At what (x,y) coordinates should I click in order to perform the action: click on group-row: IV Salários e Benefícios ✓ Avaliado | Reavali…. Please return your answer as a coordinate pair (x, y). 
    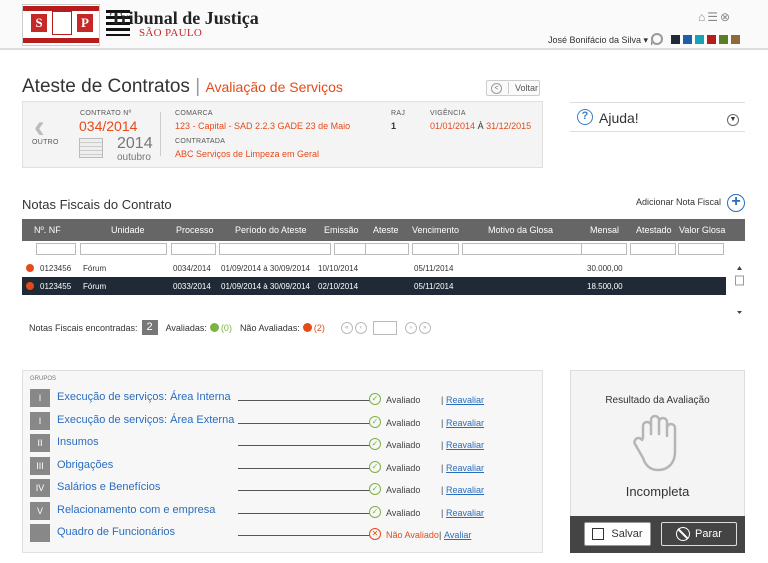
    Looking at the image, I should click on (280, 489).